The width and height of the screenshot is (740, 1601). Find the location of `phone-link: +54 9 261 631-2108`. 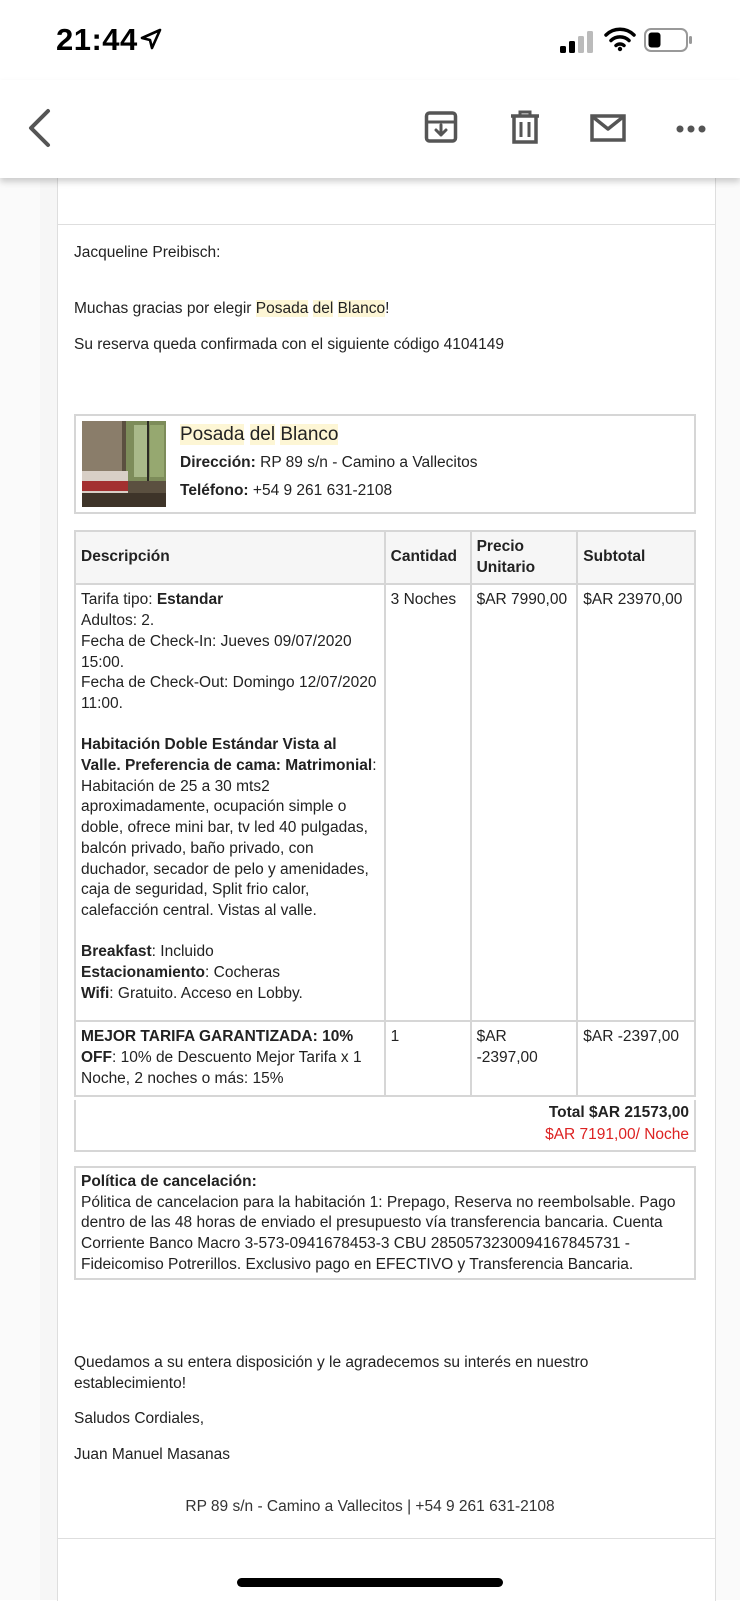

phone-link: +54 9 261 631-2108 is located at coordinates (322, 490).